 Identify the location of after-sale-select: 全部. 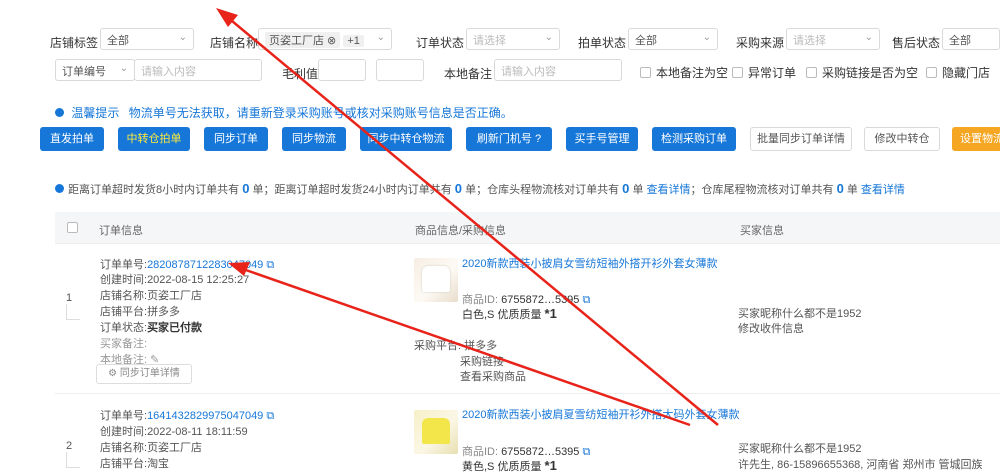
(971, 39).